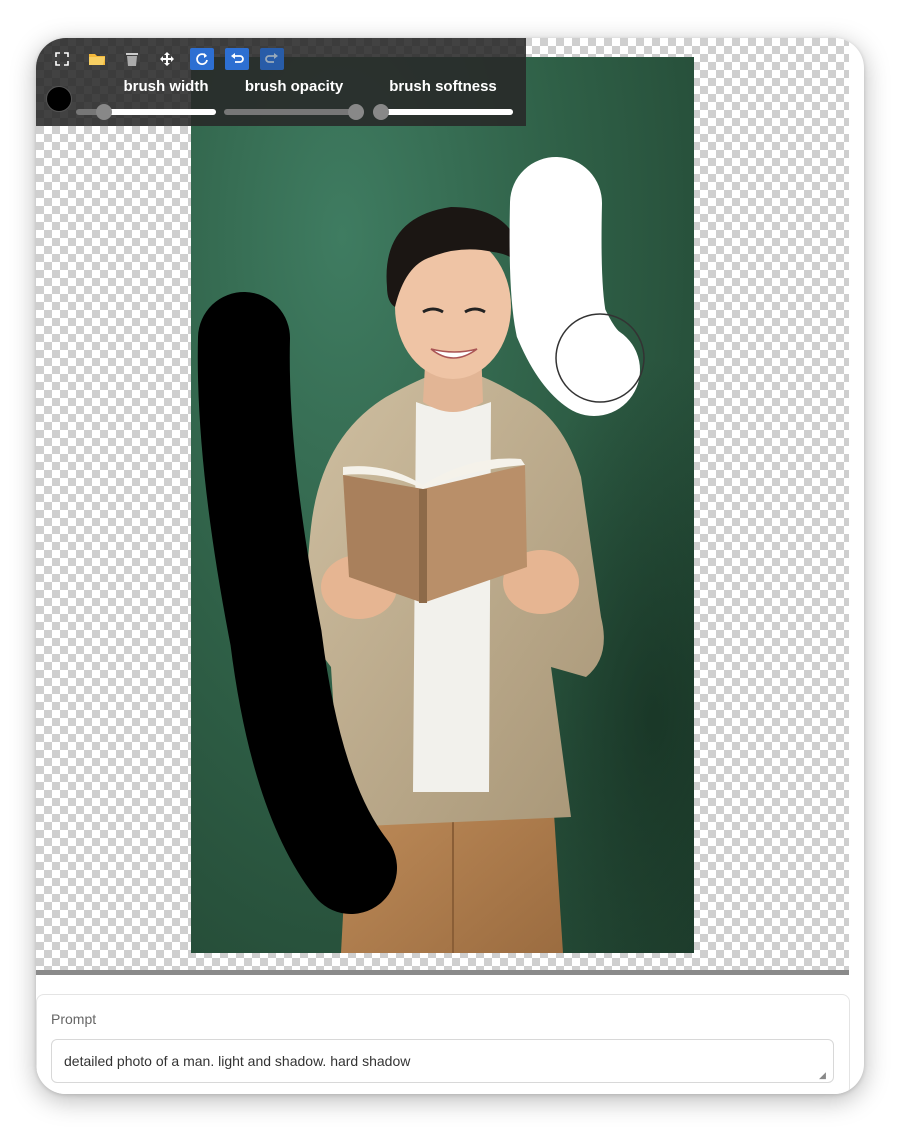  Describe the element at coordinates (97, 59) in the screenshot. I see `folder-open-icon` at that location.